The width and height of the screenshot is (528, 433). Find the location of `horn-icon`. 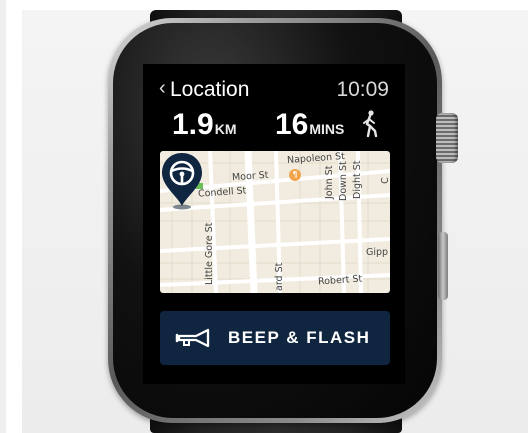

horn-icon is located at coordinates (192, 338).